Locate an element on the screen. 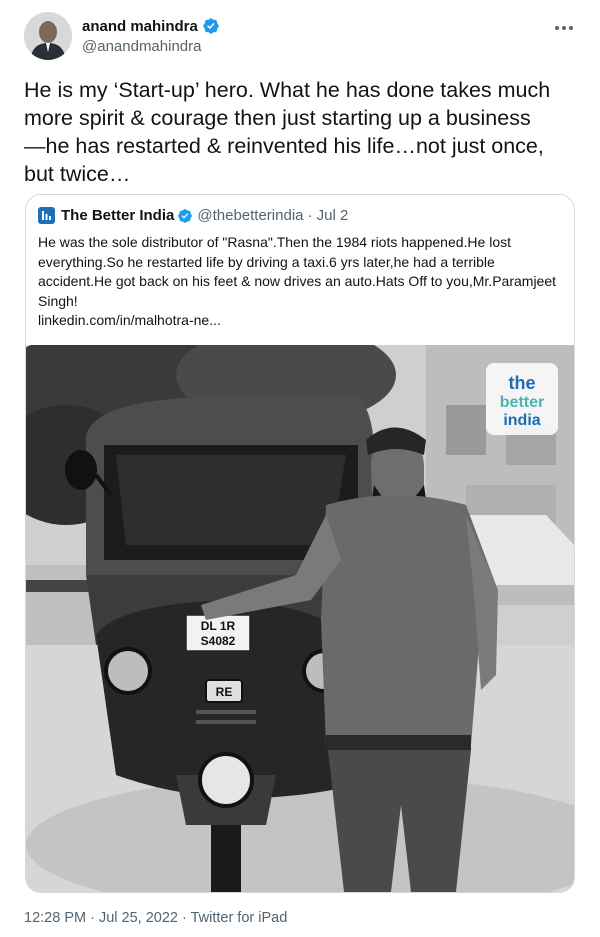 This screenshot has height=937, width=600. quoted-author-handle: @thebetterindia is located at coordinates (250, 215).